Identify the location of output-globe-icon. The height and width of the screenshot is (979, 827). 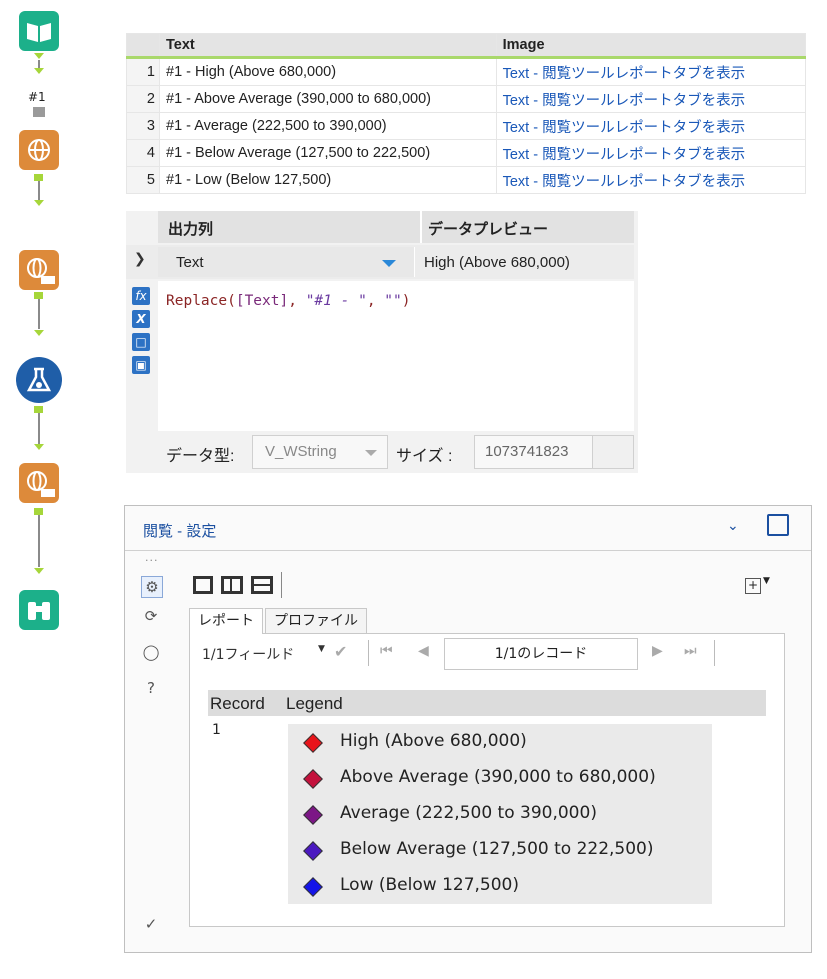
(39, 483).